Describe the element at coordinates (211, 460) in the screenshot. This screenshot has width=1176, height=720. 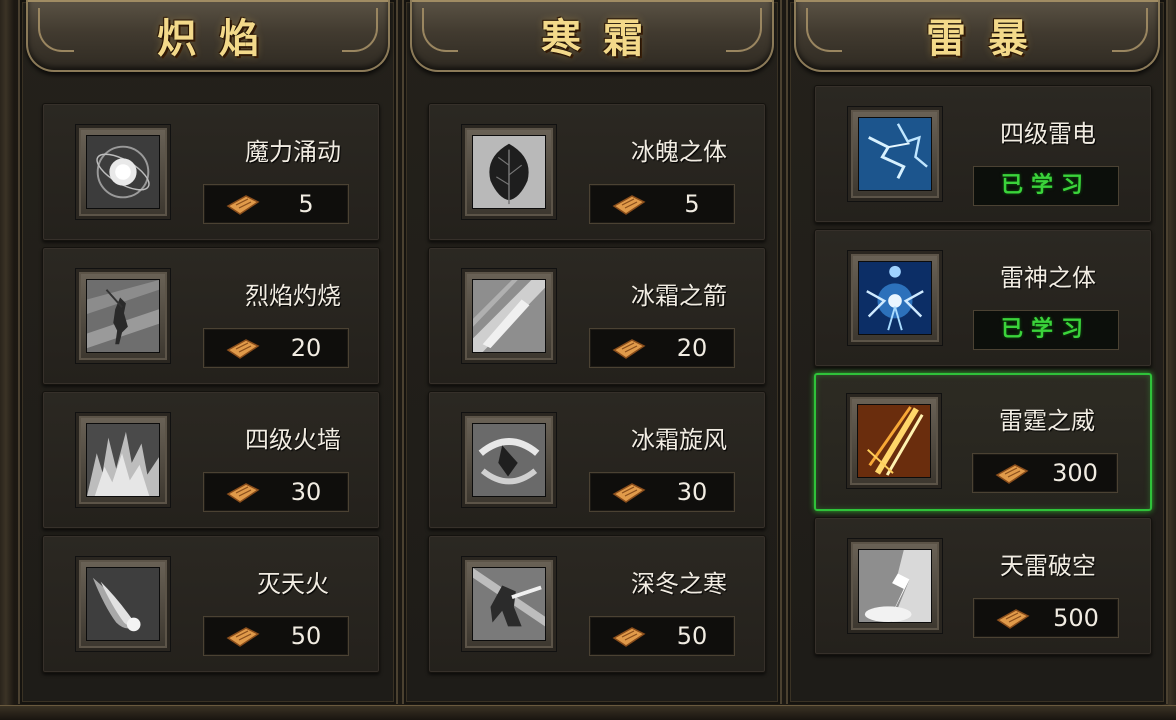
I see `skill-card-fire-3: 四级火墙 30` at that location.